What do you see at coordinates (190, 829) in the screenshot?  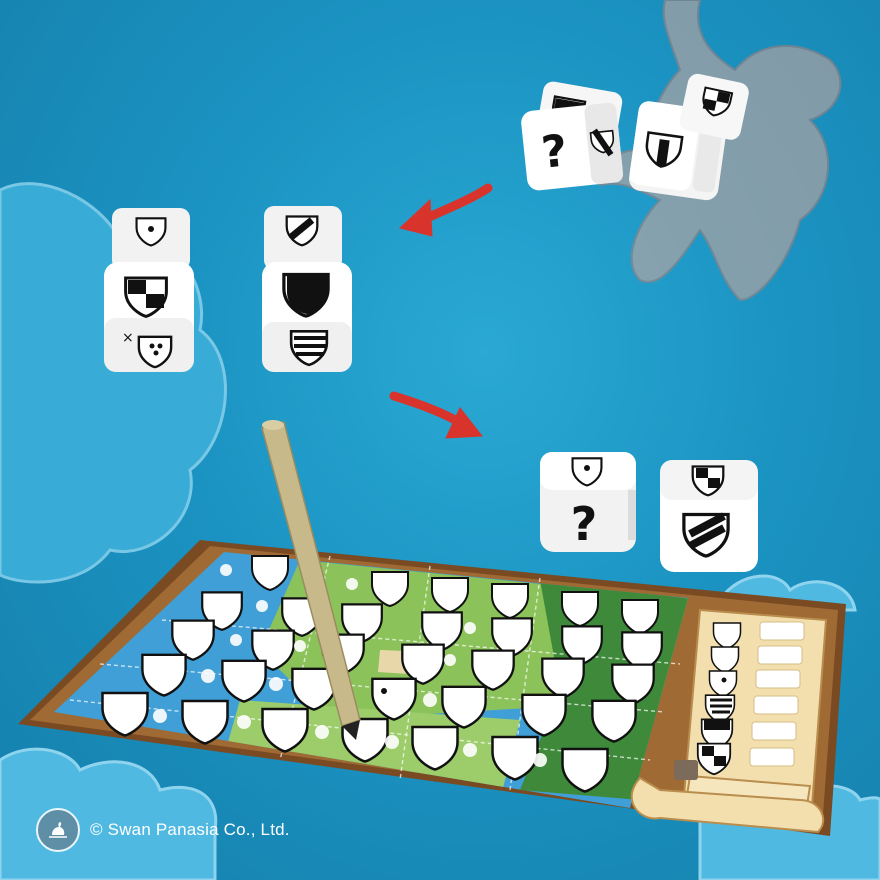 I see `copyright-text: © Swan Panasia Co., Ltd.` at bounding box center [190, 829].